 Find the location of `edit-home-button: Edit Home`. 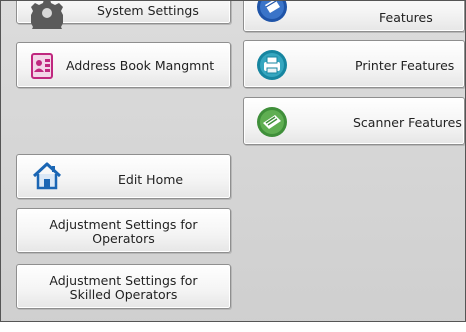

edit-home-button: Edit Home is located at coordinates (123, 176).